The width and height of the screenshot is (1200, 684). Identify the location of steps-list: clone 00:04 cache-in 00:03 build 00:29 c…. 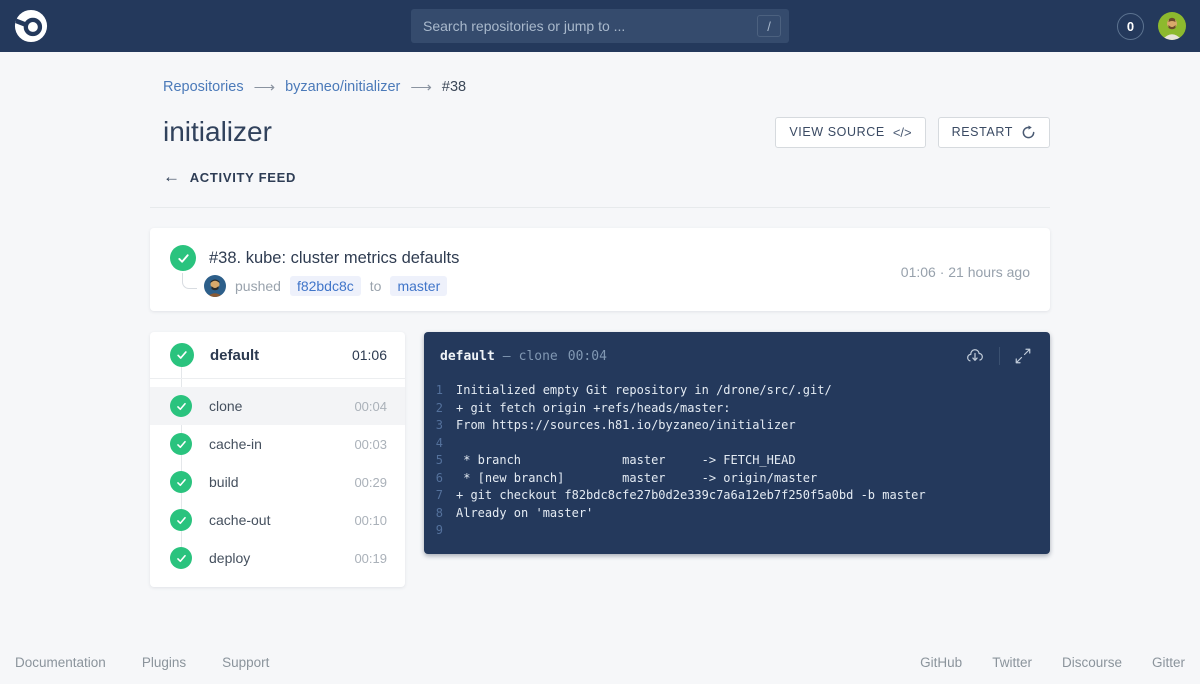
(277, 483).